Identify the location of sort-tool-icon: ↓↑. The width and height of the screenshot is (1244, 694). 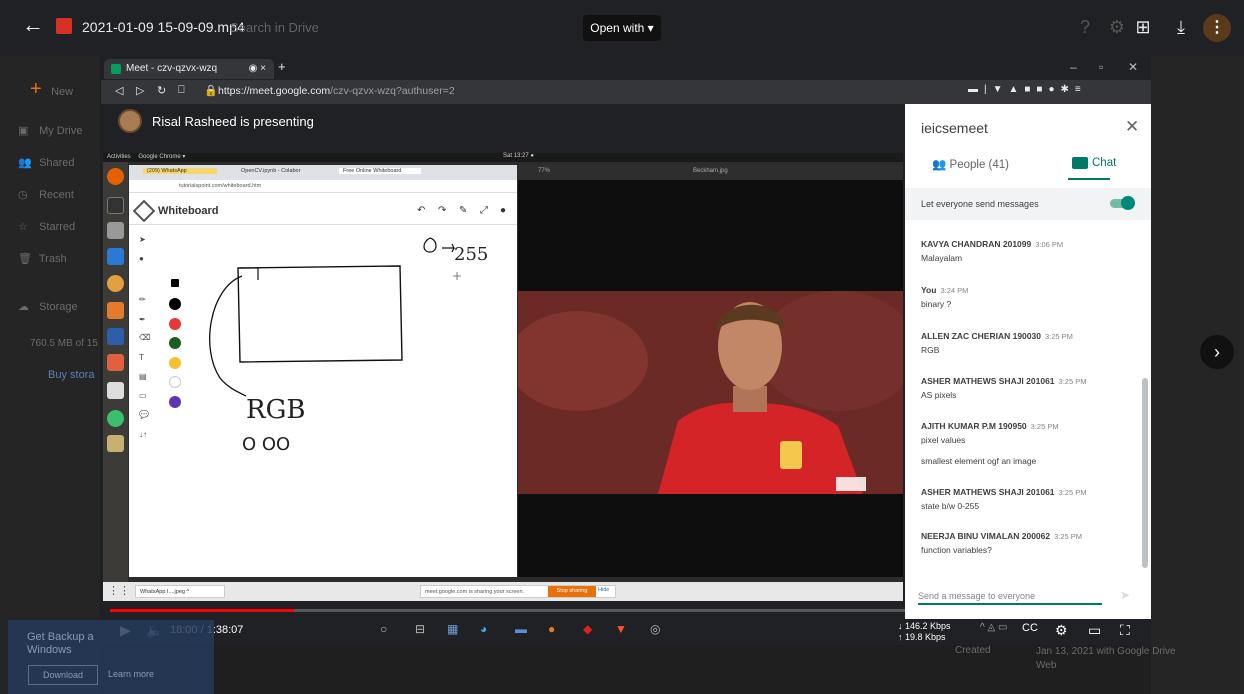
(143, 434).